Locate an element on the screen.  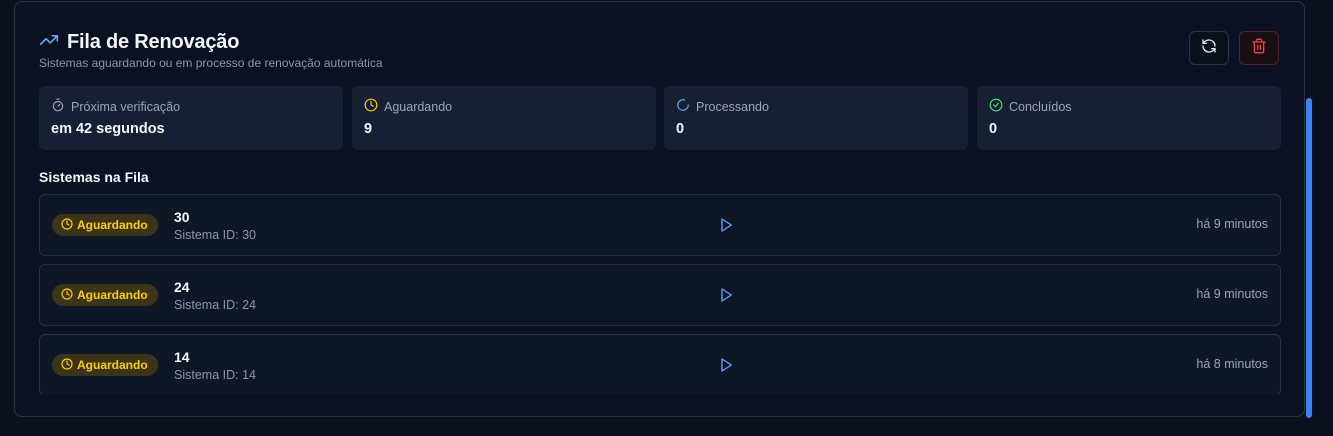
stat-label: Aguardando is located at coordinates (418, 106).